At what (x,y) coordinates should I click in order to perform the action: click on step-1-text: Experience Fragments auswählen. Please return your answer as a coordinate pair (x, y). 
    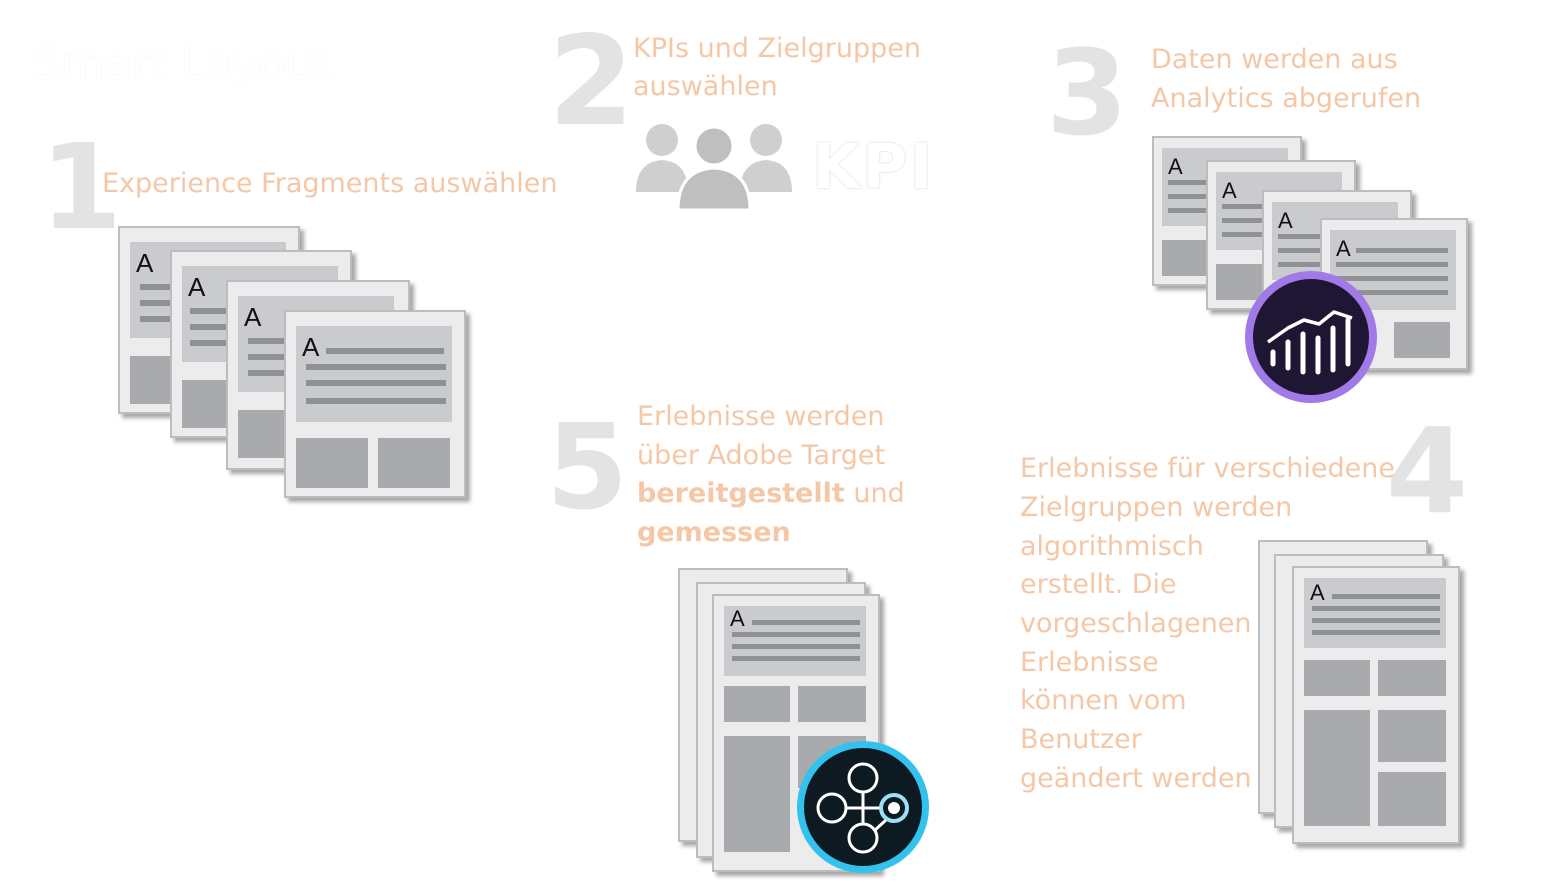
    Looking at the image, I should click on (330, 183).